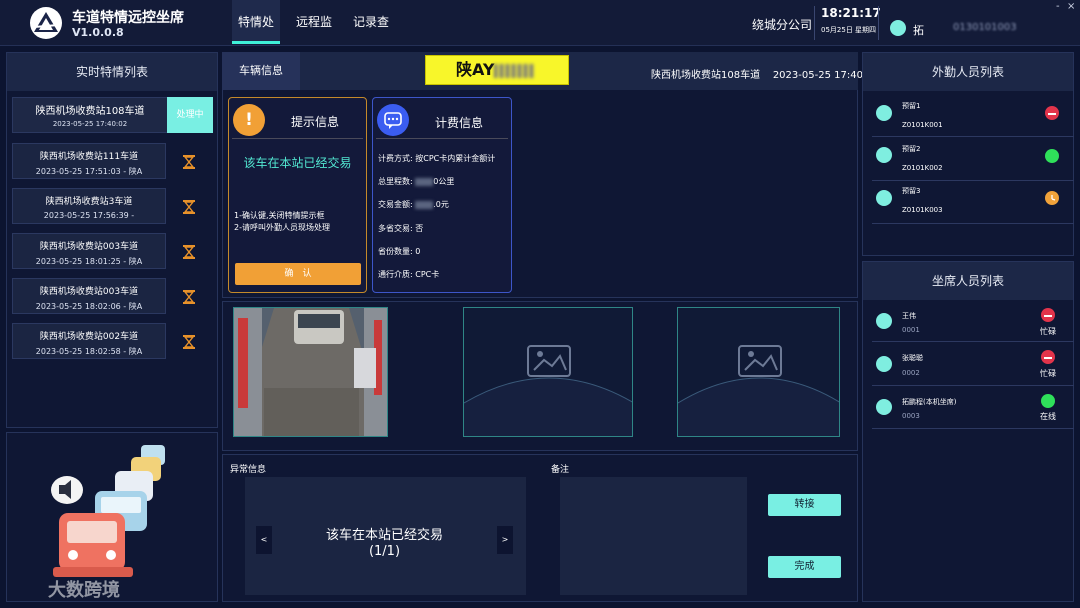 The image size is (1080, 608). I want to click on fee-multi-label: 多省交易:, so click(397, 228).